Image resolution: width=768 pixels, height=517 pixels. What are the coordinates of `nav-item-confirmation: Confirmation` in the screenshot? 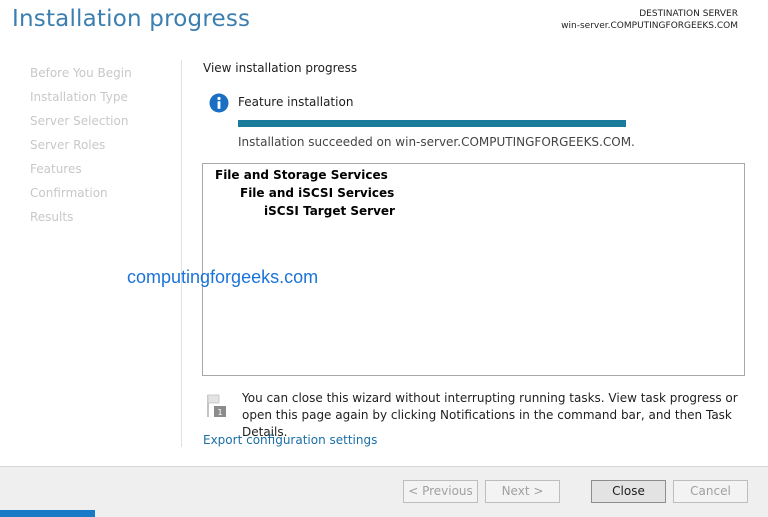 It's located at (69, 193).